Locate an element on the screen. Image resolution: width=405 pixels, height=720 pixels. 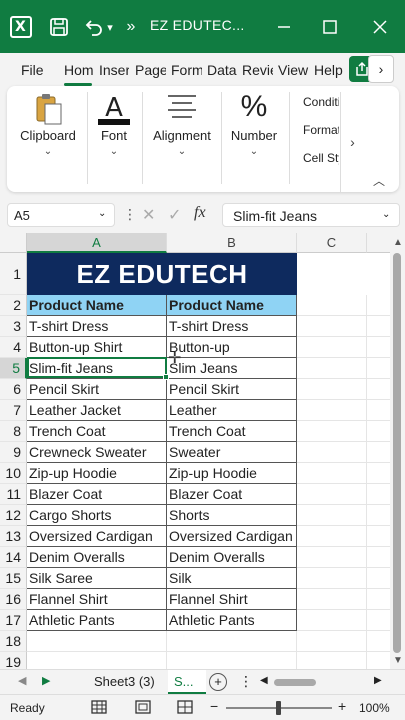
vertical-scrollbar: ▲ ▼ is located at coordinates (397, 451).